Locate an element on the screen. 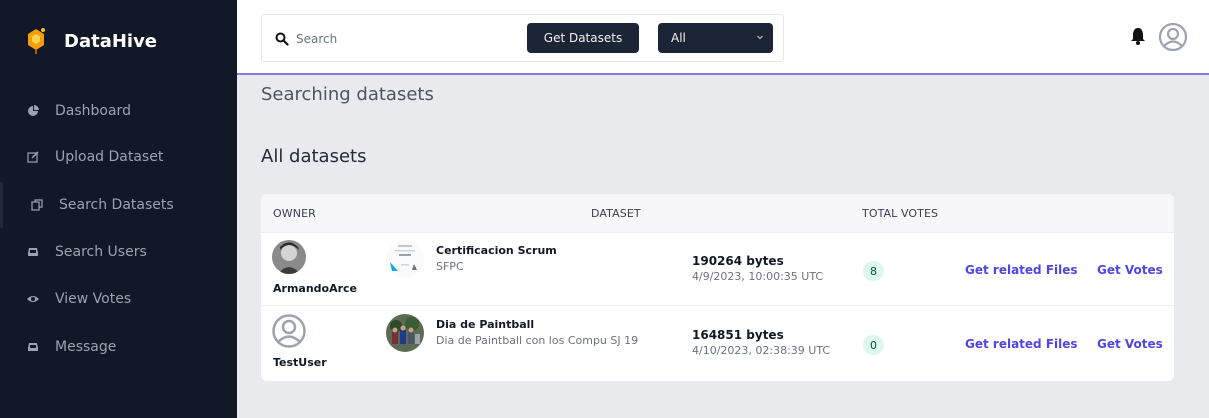 The height and width of the screenshot is (418, 1209). sidebar-item-upload-dataset: Upload Dataset is located at coordinates (118, 157).